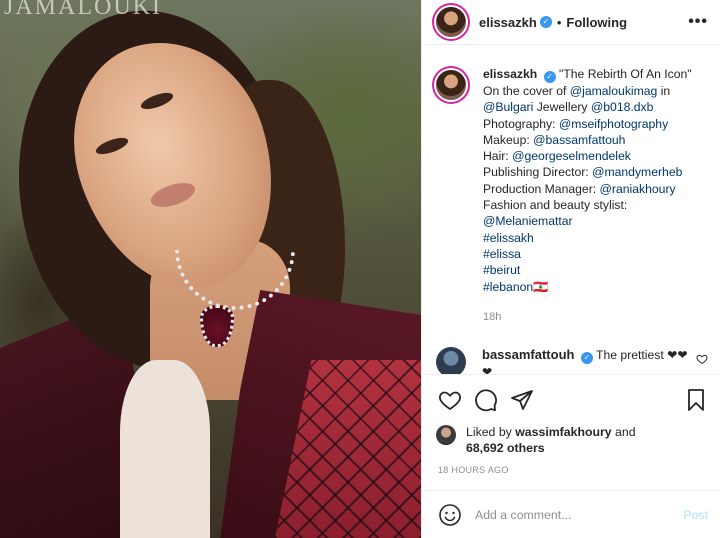 This screenshot has width=720, height=538. I want to click on caption-author-avatar, so click(451, 85).